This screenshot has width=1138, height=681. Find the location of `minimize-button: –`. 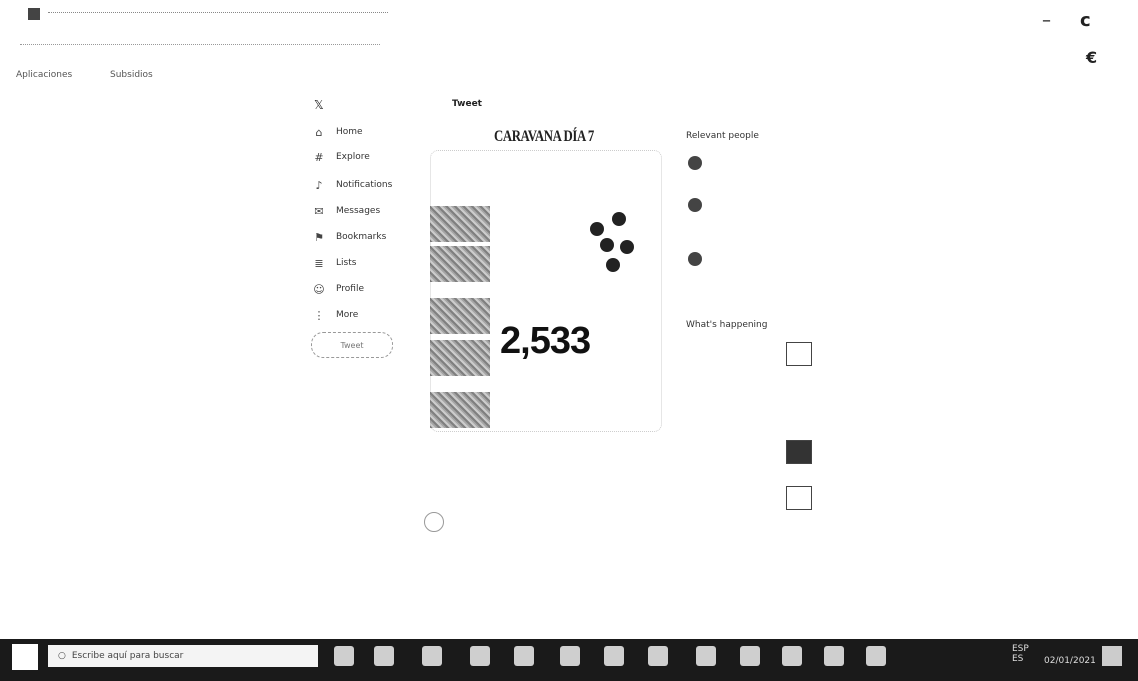

minimize-button: – is located at coordinates (1046, 20).